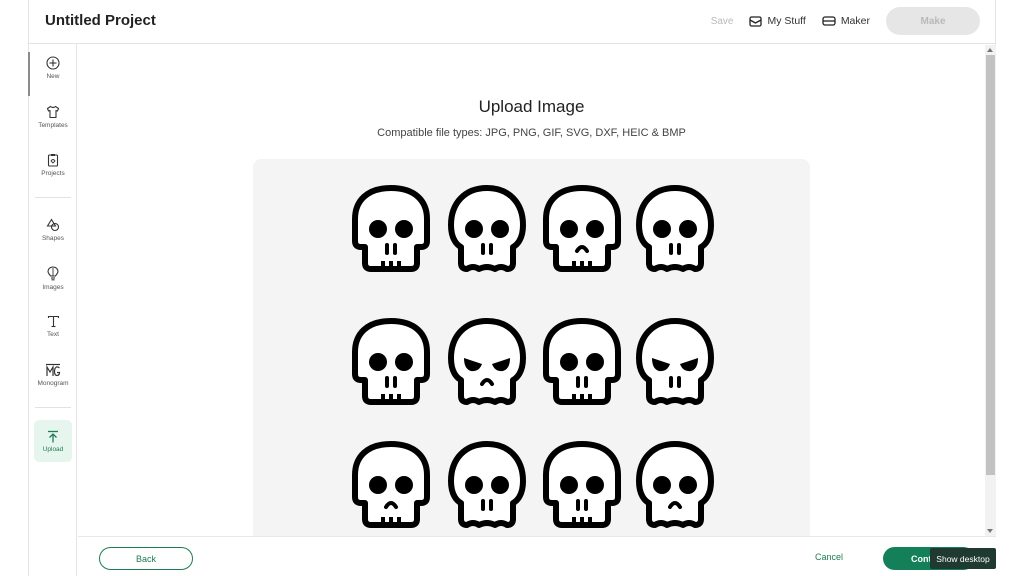 Image resolution: width=1024 pixels, height=576 pixels. What do you see at coordinates (53, 287) in the screenshot?
I see `sidebar-item-label: Images` at bounding box center [53, 287].